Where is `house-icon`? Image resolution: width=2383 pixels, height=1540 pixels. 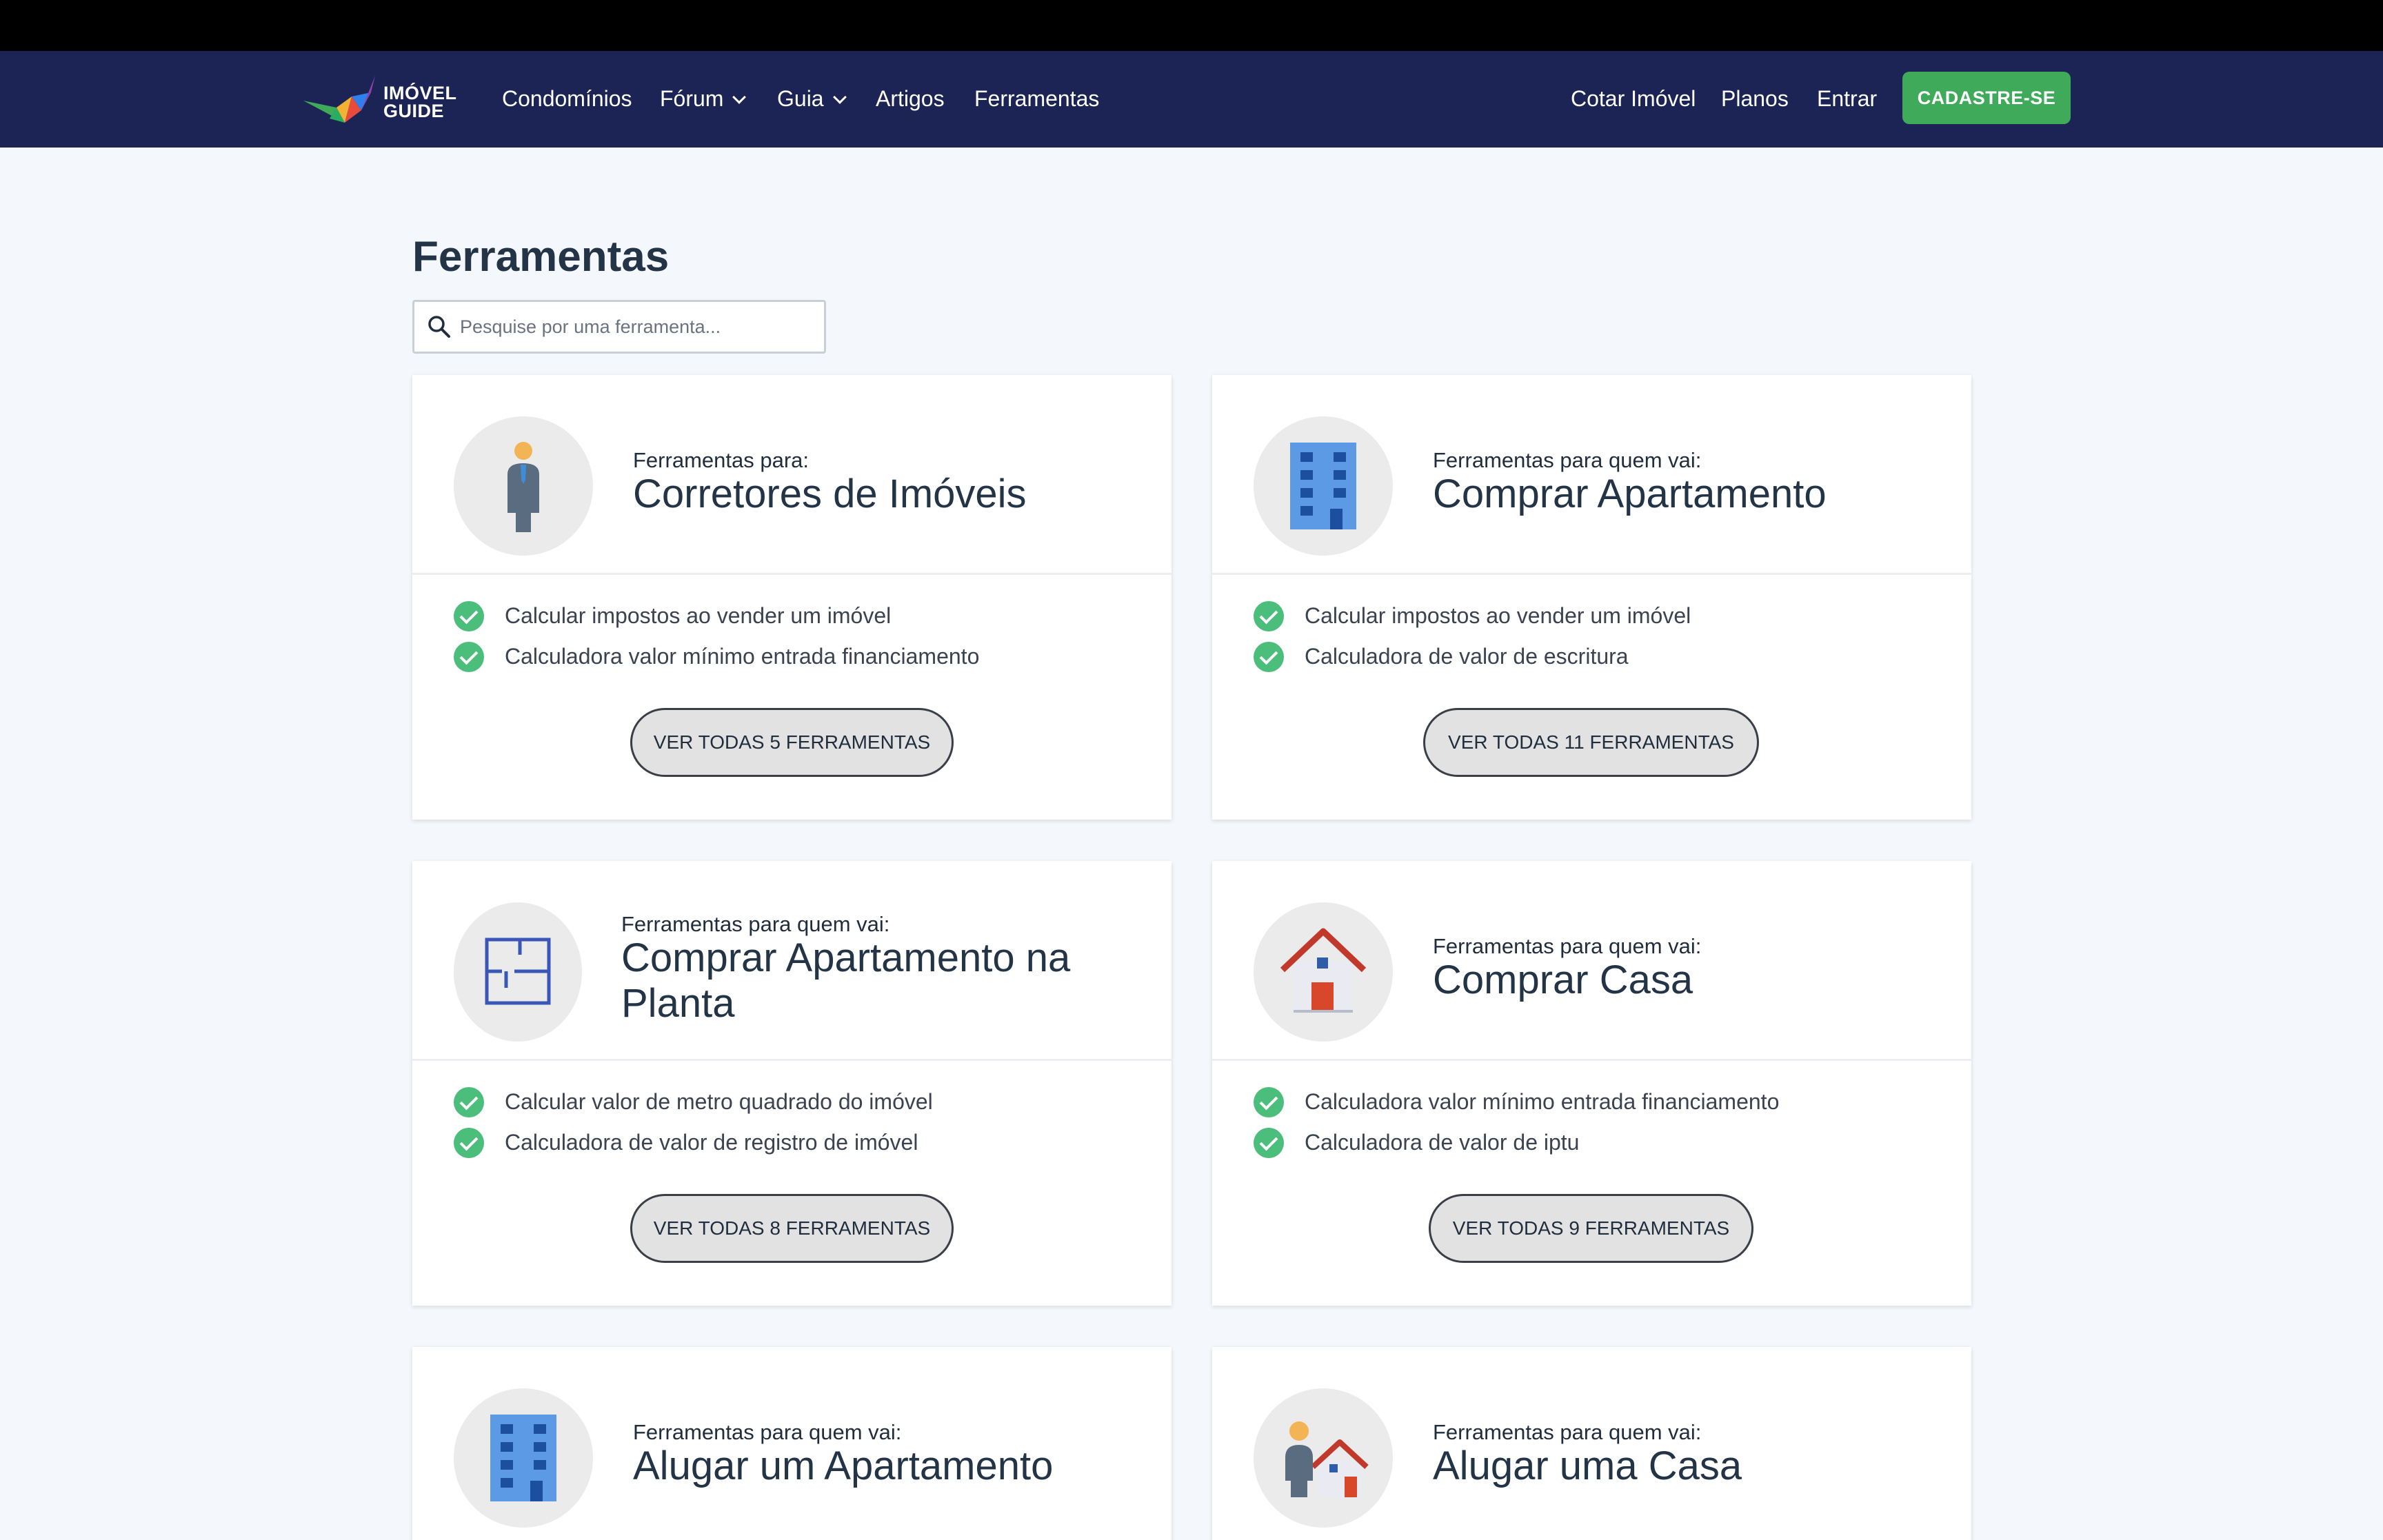
house-icon is located at coordinates (1323, 971).